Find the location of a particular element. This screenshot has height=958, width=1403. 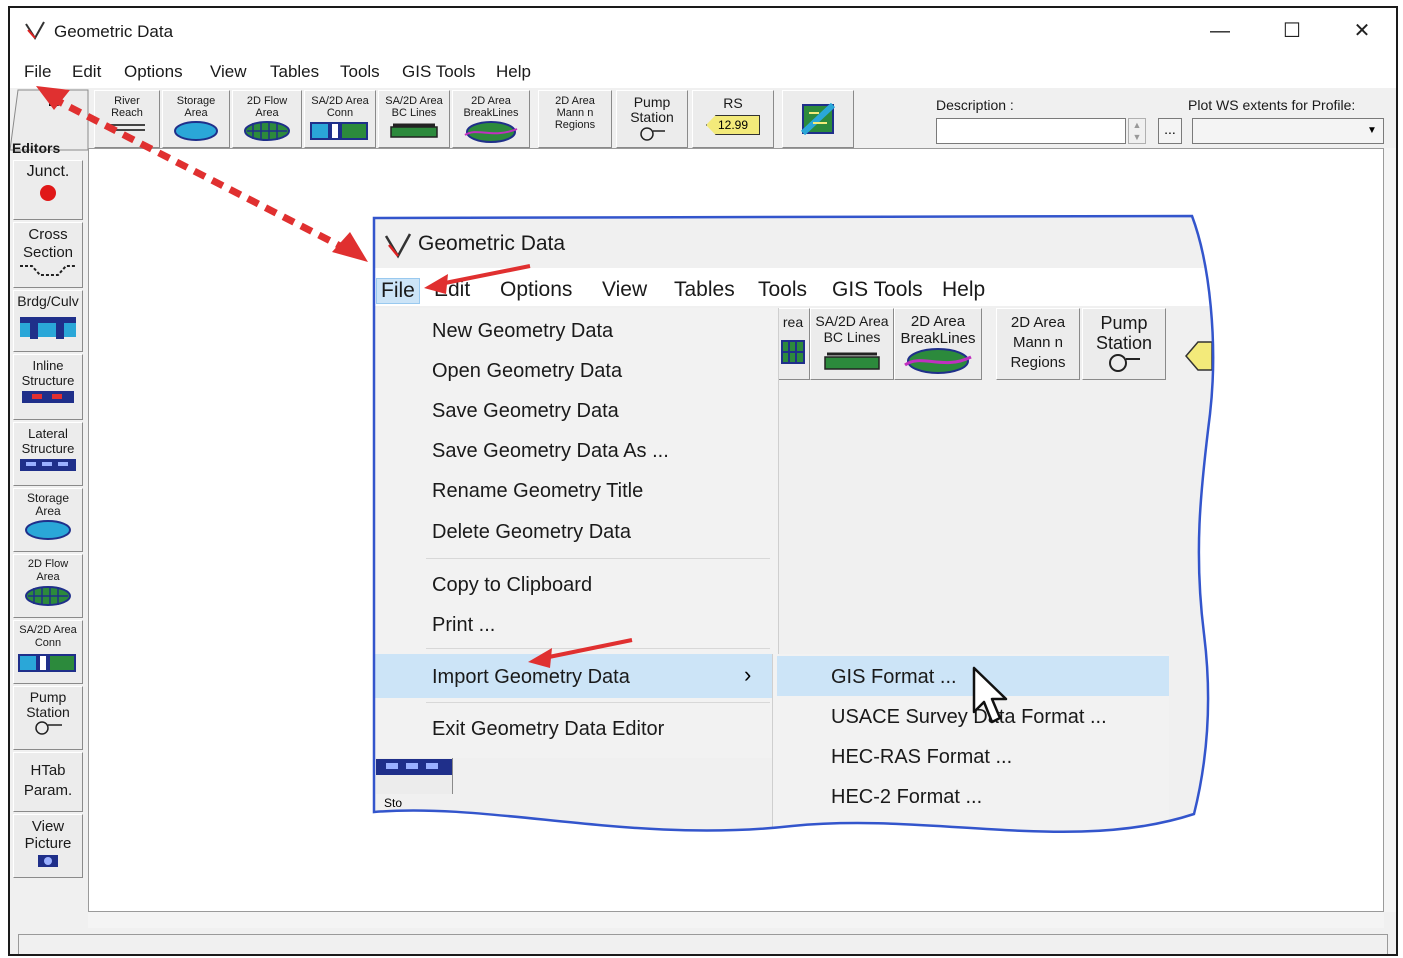

hec-ras-app-icon is located at coordinates (35, 30).